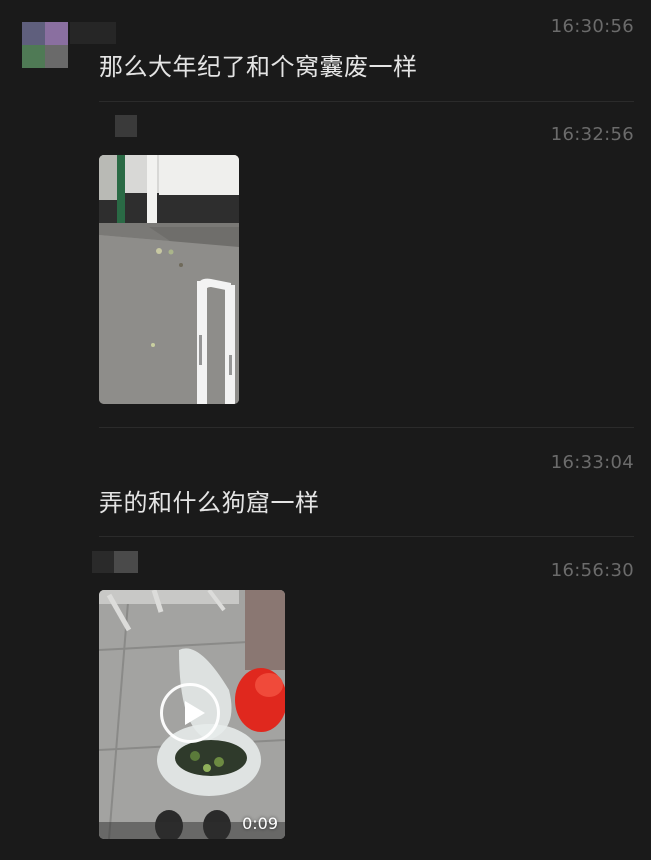 The width and height of the screenshot is (651, 860). I want to click on video-message-thumbnail: 0:09, so click(192, 714).